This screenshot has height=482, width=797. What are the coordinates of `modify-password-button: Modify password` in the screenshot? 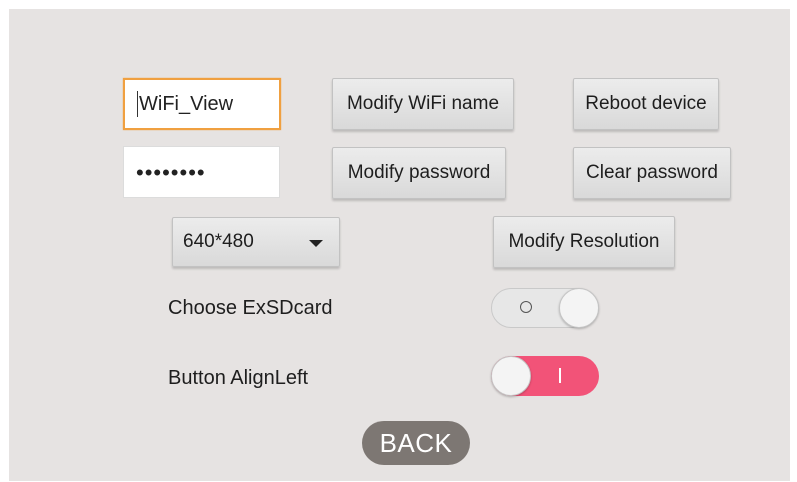 It's located at (419, 173).